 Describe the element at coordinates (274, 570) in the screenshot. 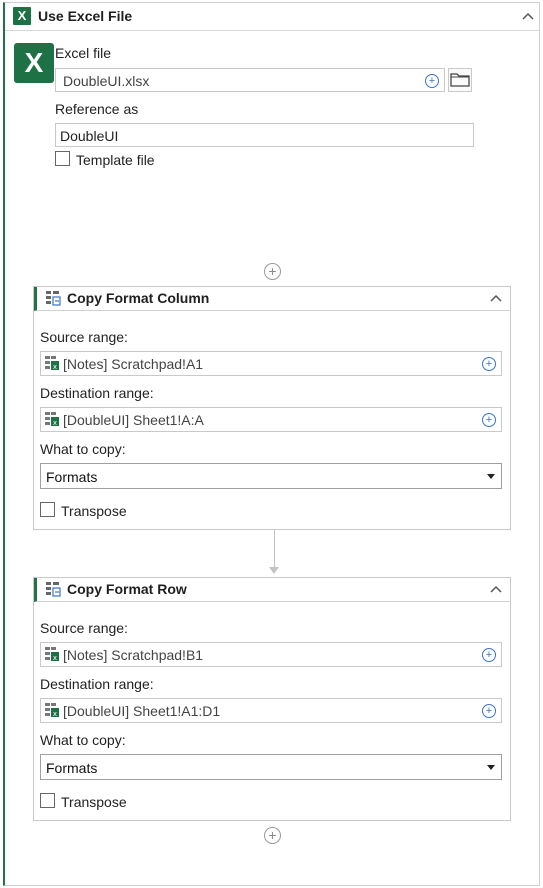

I see `arrow-down-icon` at that location.